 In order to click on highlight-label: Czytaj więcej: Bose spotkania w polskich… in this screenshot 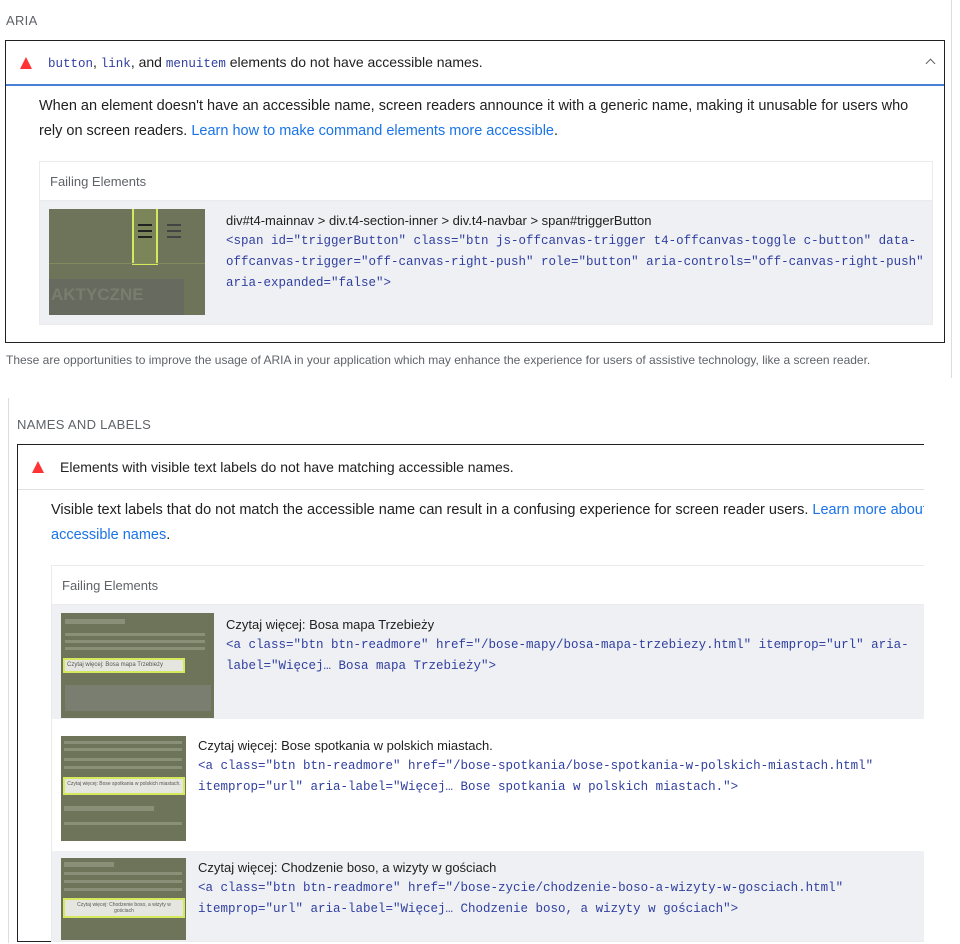, I will do `click(124, 786)`.